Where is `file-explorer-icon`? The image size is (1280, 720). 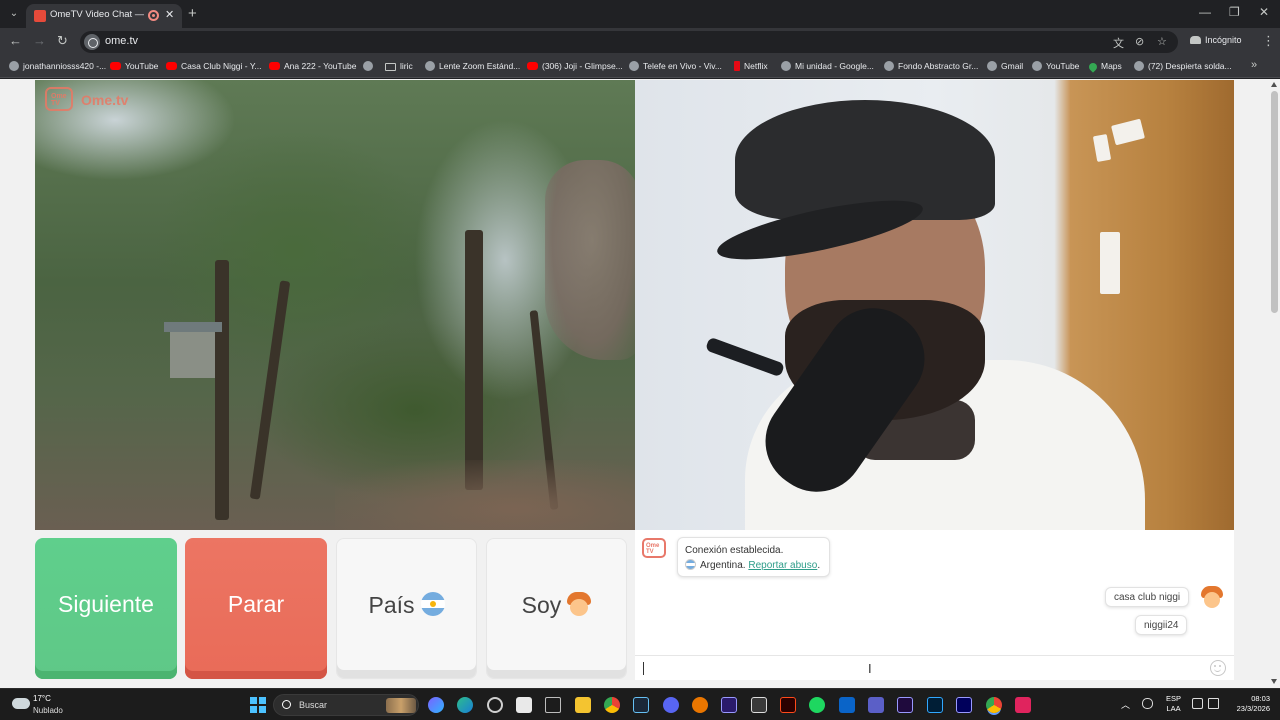
file-explorer-icon is located at coordinates (583, 705).